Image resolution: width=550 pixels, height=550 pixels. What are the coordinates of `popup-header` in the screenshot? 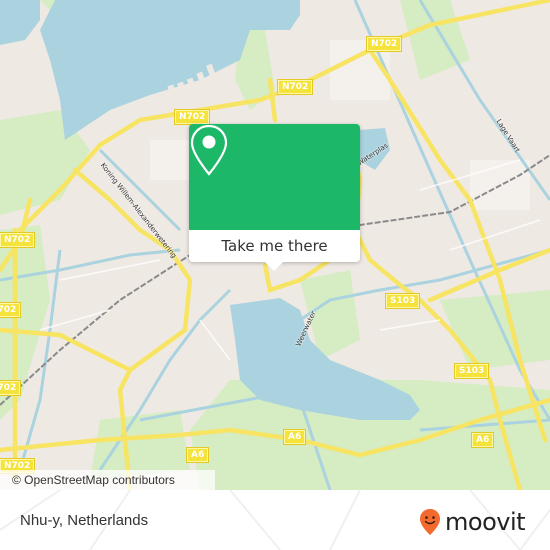 It's located at (274, 177).